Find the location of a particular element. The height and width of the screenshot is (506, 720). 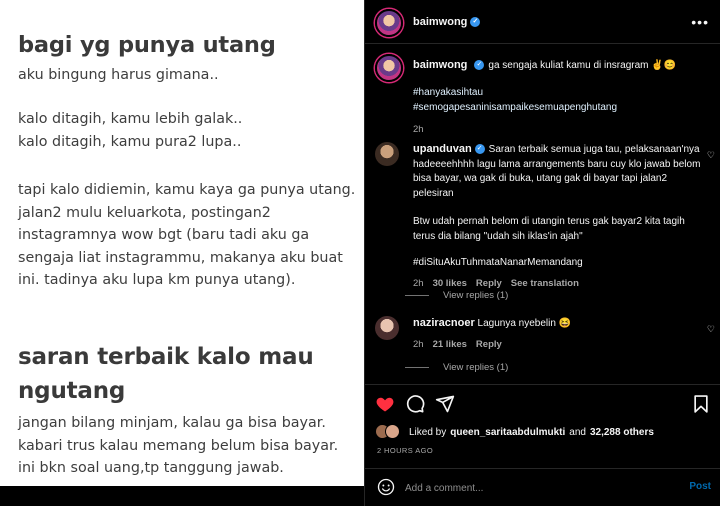

liked-by-user: queen_saritaabdulmukti is located at coordinates (507, 432).